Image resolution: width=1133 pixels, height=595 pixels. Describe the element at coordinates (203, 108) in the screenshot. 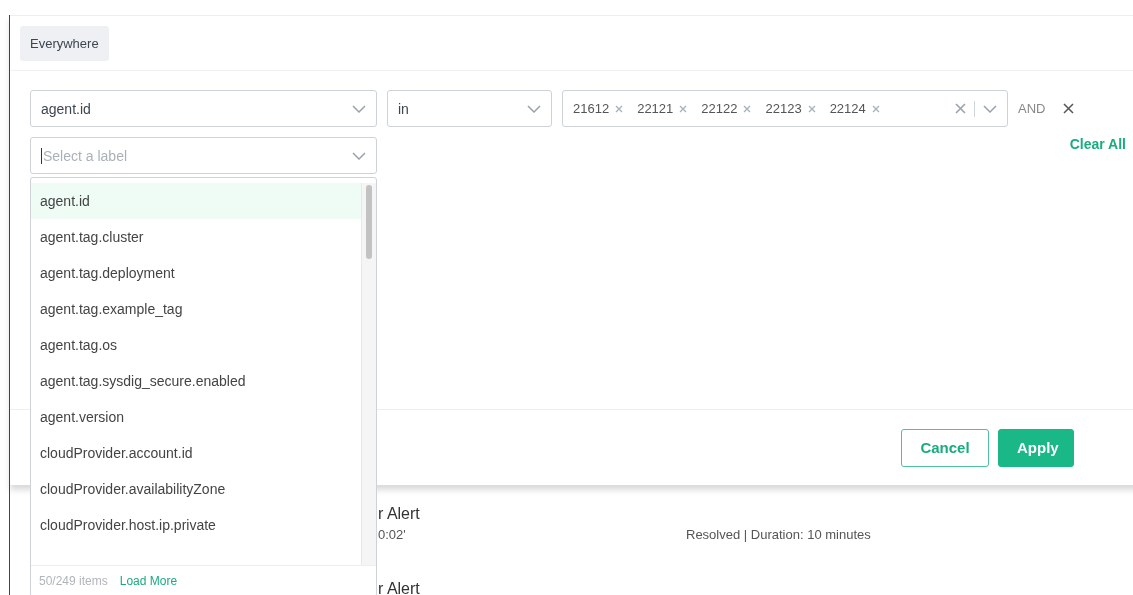

I see `label-dropdown: agent.id` at that location.